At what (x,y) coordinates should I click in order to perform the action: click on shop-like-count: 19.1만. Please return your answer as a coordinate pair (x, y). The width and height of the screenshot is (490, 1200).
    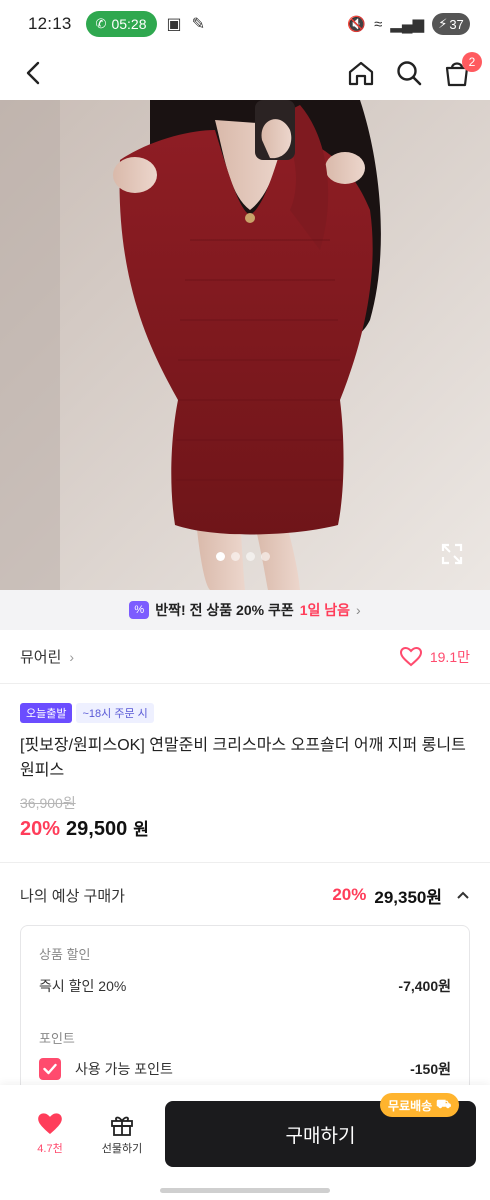
    Looking at the image, I should click on (449, 656).